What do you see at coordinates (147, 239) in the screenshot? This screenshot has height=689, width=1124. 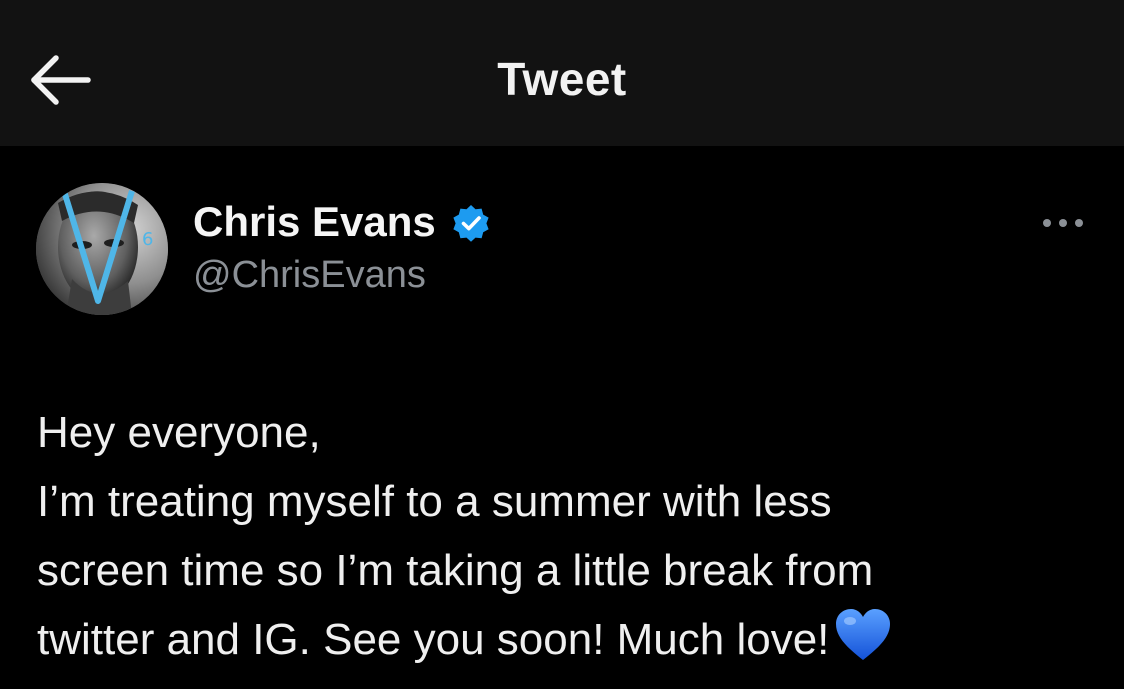 I see `svg-text: 6` at bounding box center [147, 239].